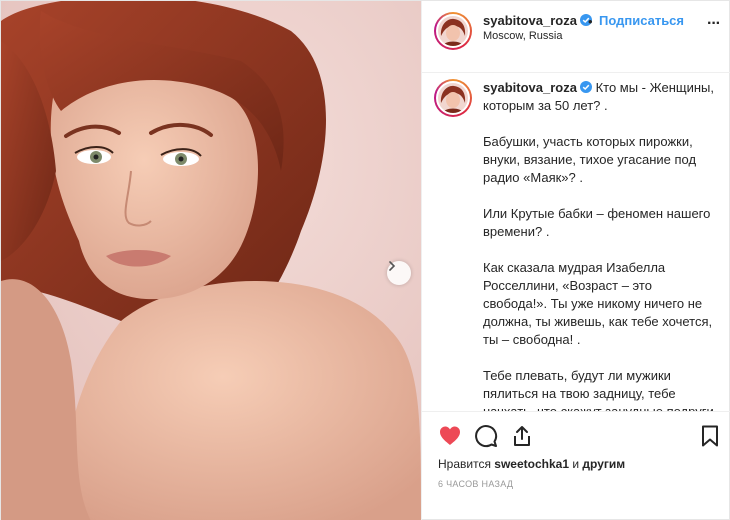 The height and width of the screenshot is (520, 730). Describe the element at coordinates (530, 87) in the screenshot. I see `caption-username: syabitova_roza` at that location.